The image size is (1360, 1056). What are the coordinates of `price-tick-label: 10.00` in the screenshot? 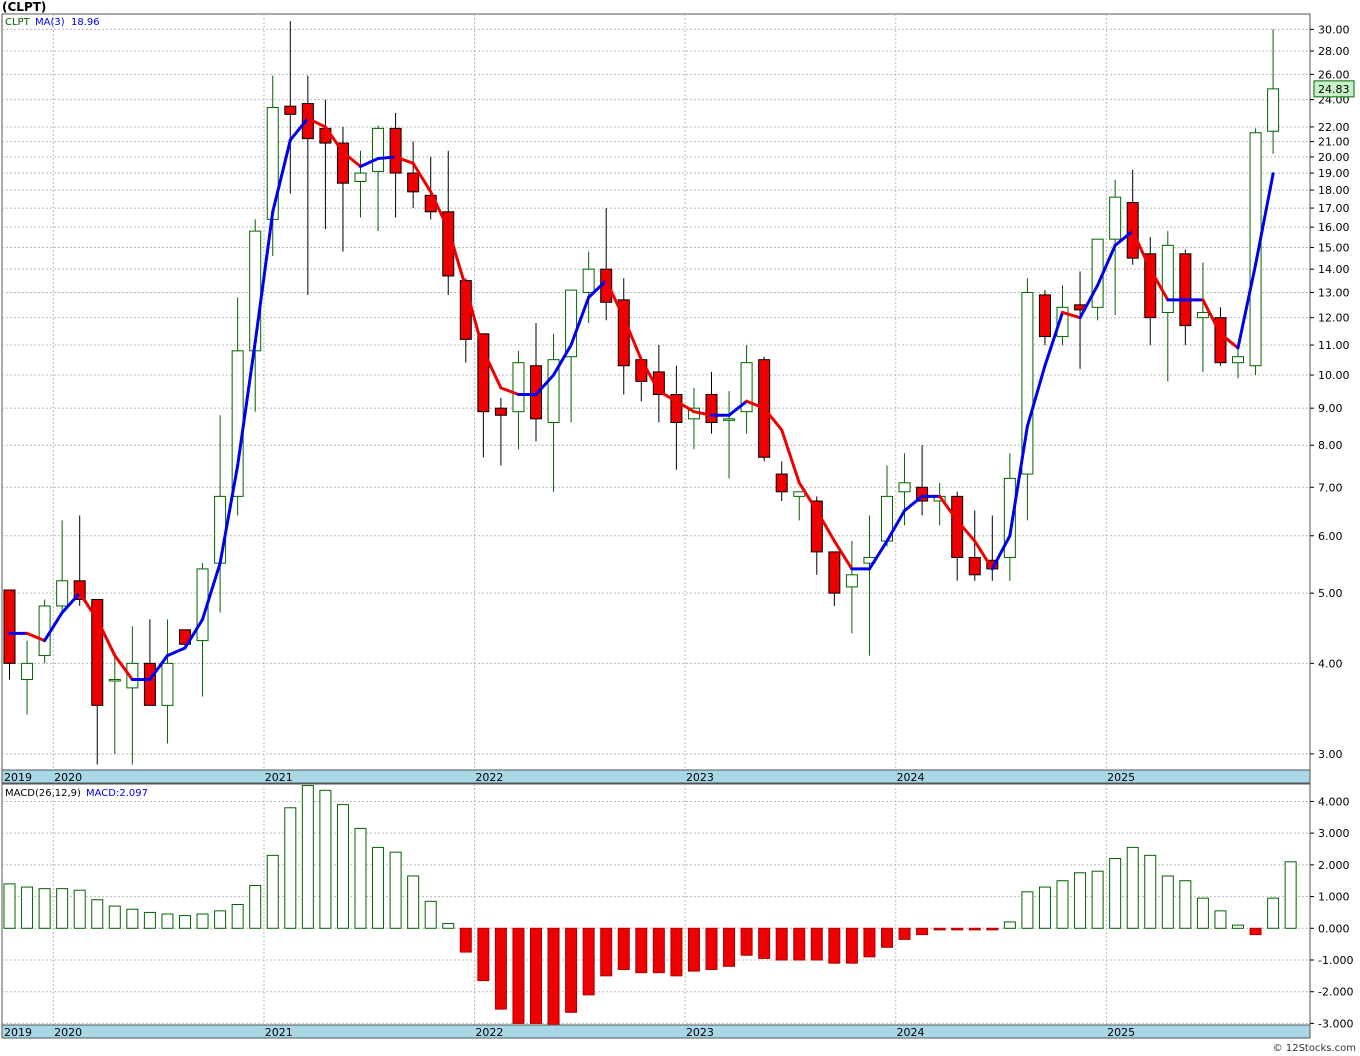 It's located at (1334, 375).